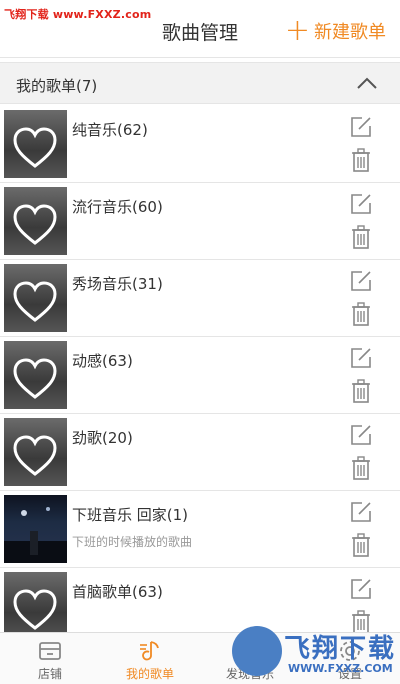  Describe the element at coordinates (50, 651) in the screenshot. I see `shop-icon` at that location.